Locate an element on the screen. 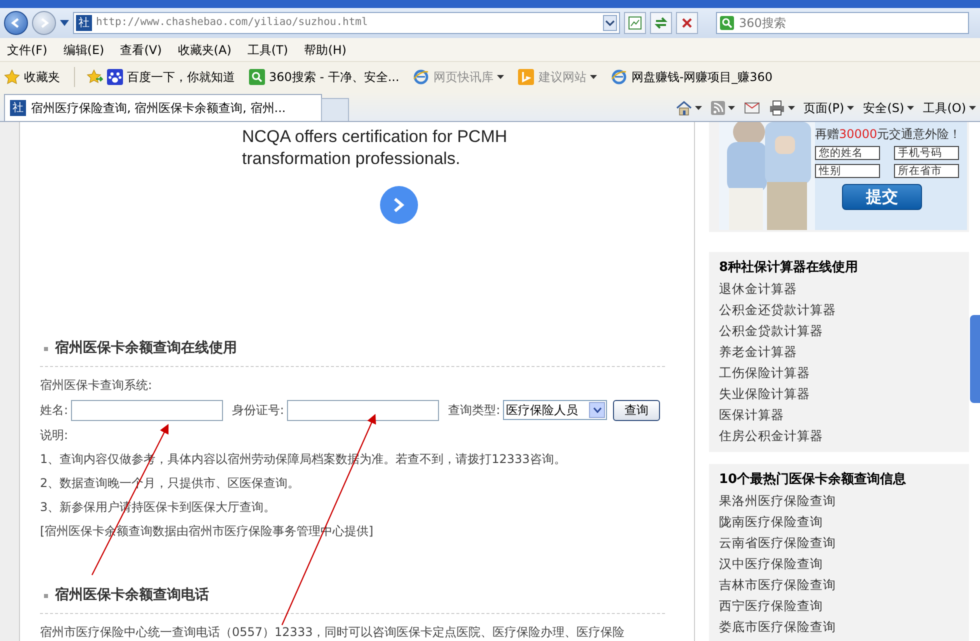  panel-link: 公积金还贷款计算器 is located at coordinates (839, 309).